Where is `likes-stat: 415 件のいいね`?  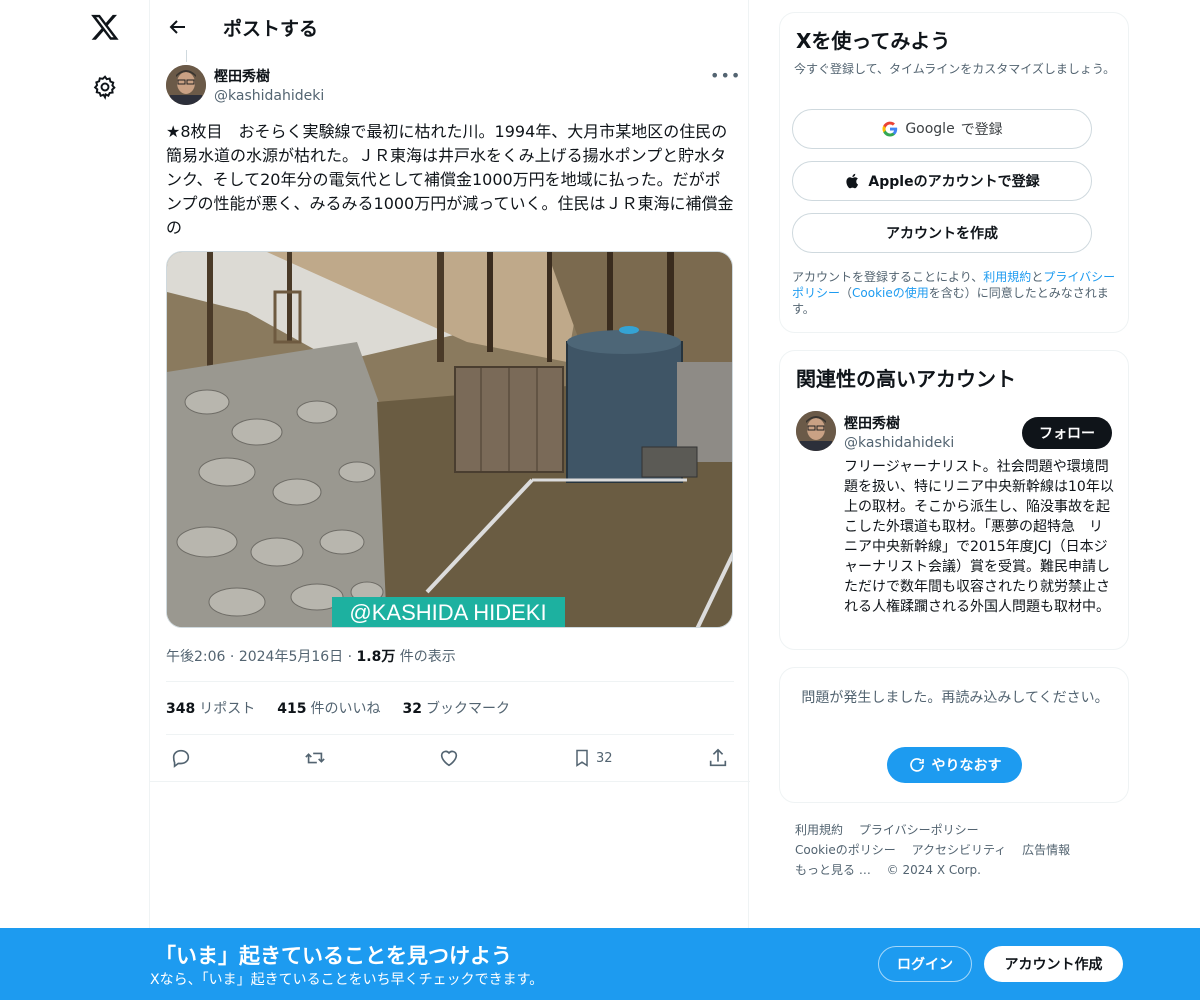
likes-stat: 415 件のいいね is located at coordinates (328, 708).